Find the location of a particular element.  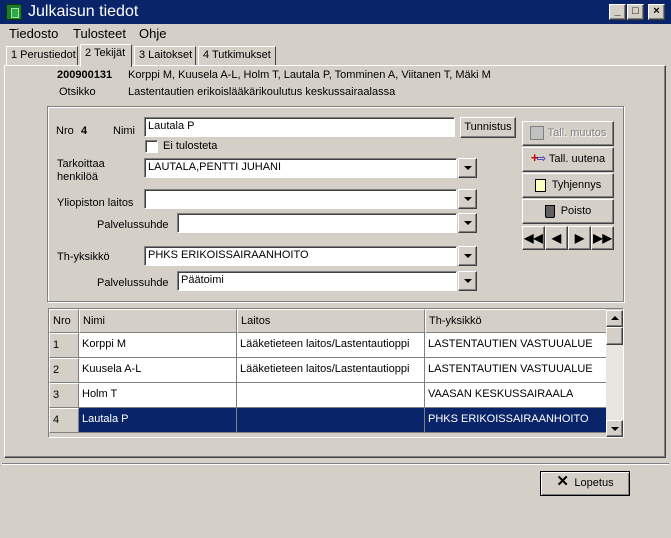

tall-uutena-label: Tall. uutena is located at coordinates (577, 159).